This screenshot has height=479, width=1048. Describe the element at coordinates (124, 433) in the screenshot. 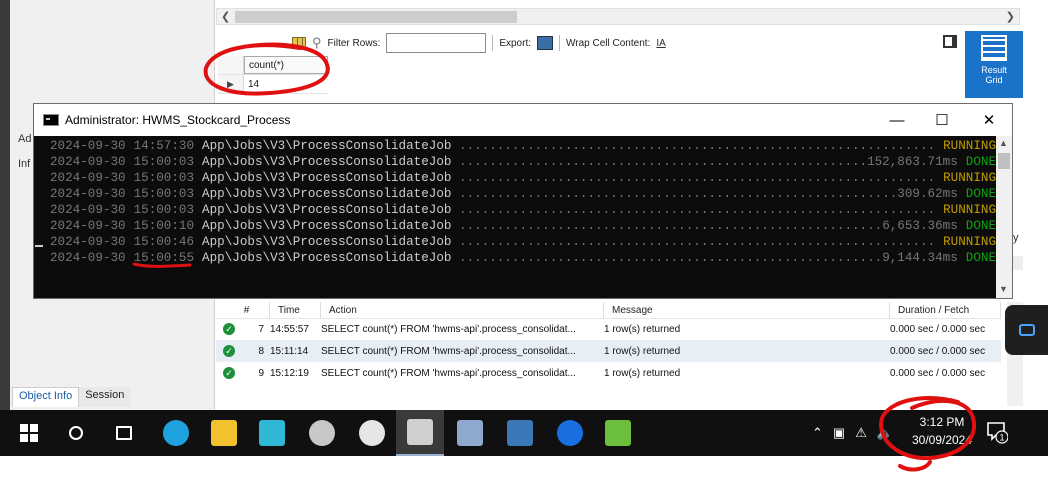

I see `taskbar-task-view-button` at that location.